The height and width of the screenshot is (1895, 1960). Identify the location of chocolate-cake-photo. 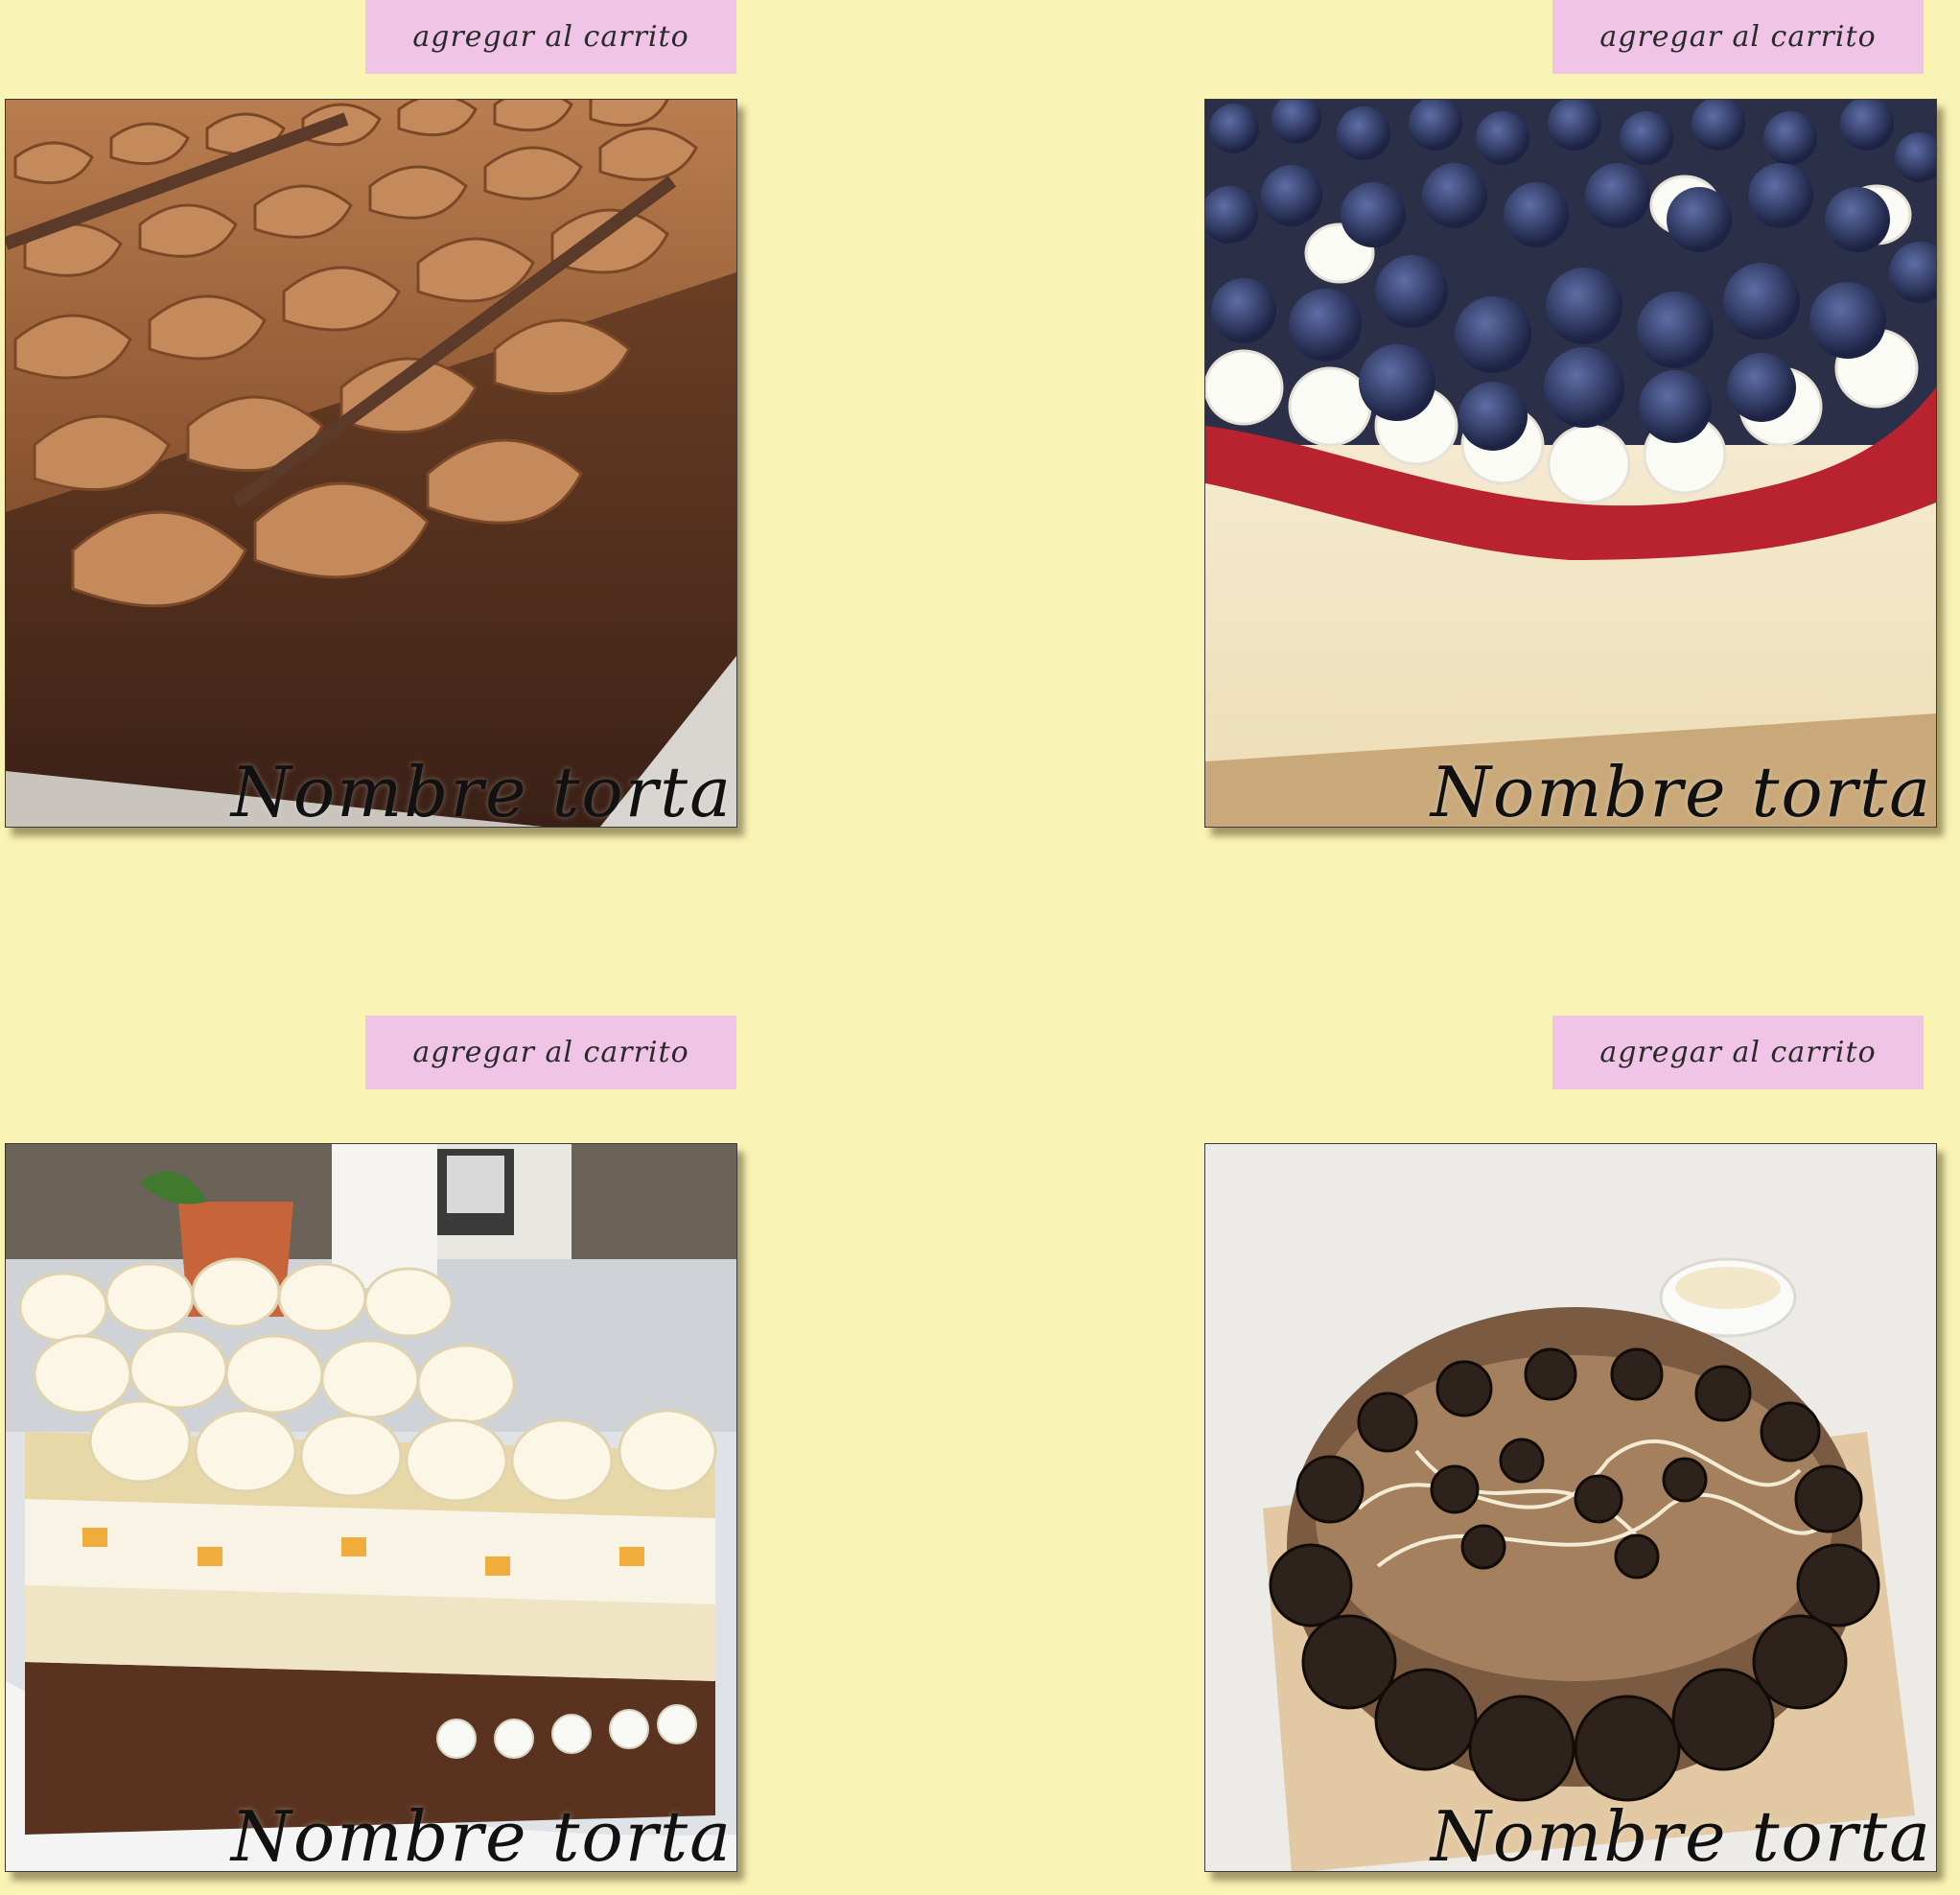
(371, 463).